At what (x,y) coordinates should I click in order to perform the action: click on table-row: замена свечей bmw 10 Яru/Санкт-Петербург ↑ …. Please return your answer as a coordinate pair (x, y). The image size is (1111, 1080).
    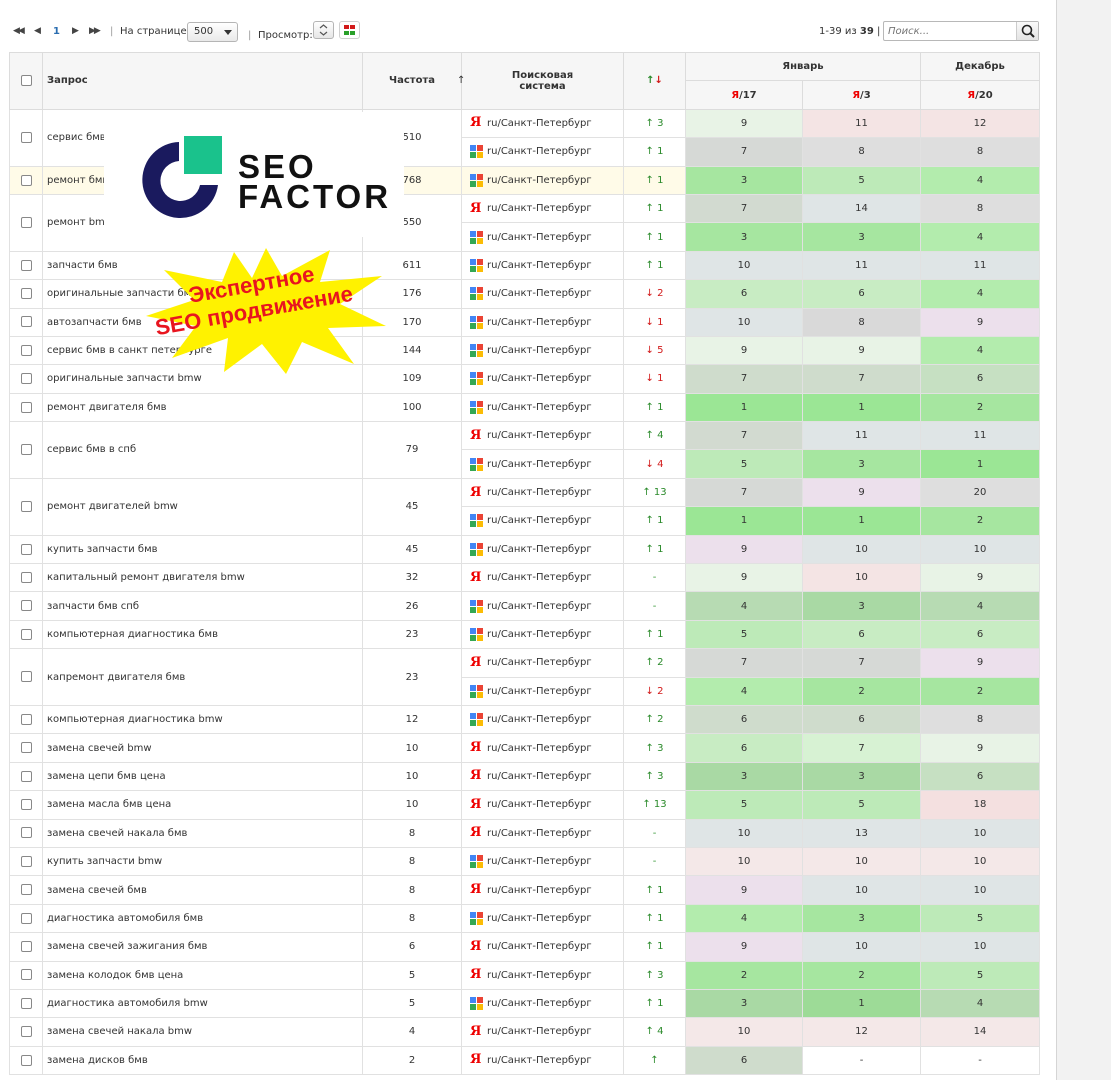
    Looking at the image, I should click on (525, 748).